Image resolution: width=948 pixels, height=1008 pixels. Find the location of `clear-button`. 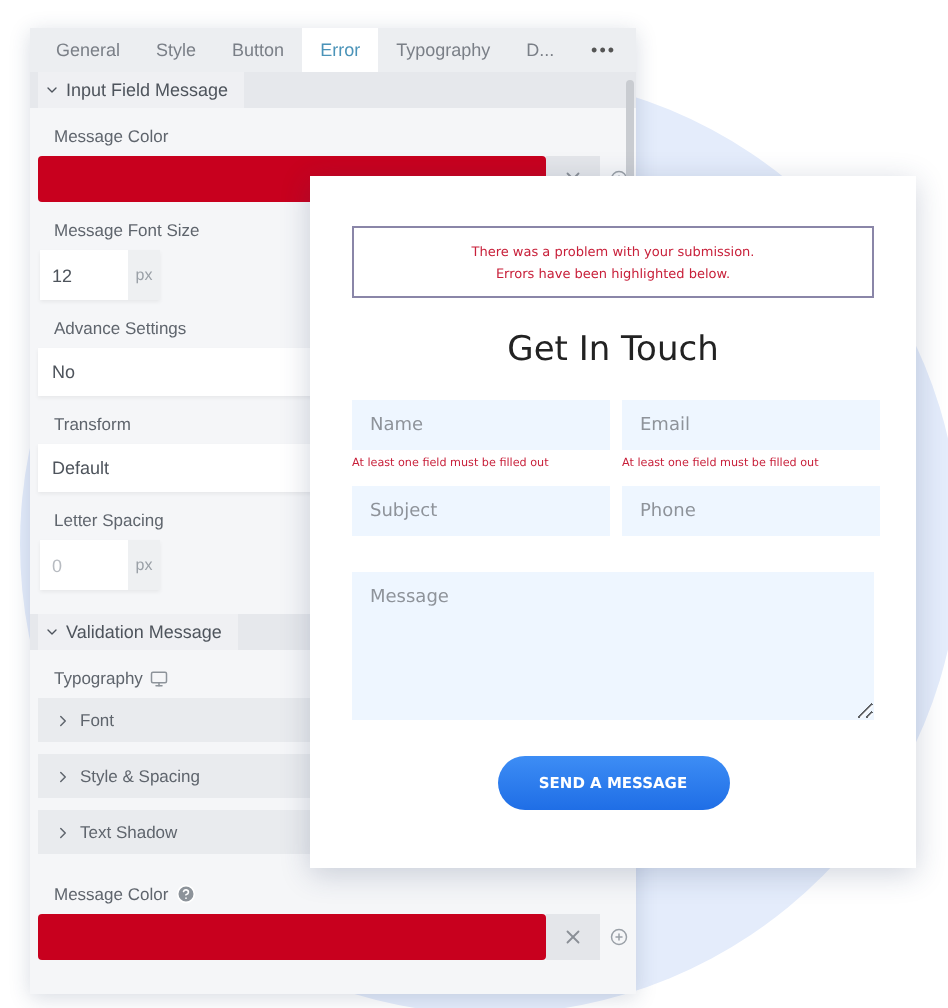

clear-button is located at coordinates (573, 937).